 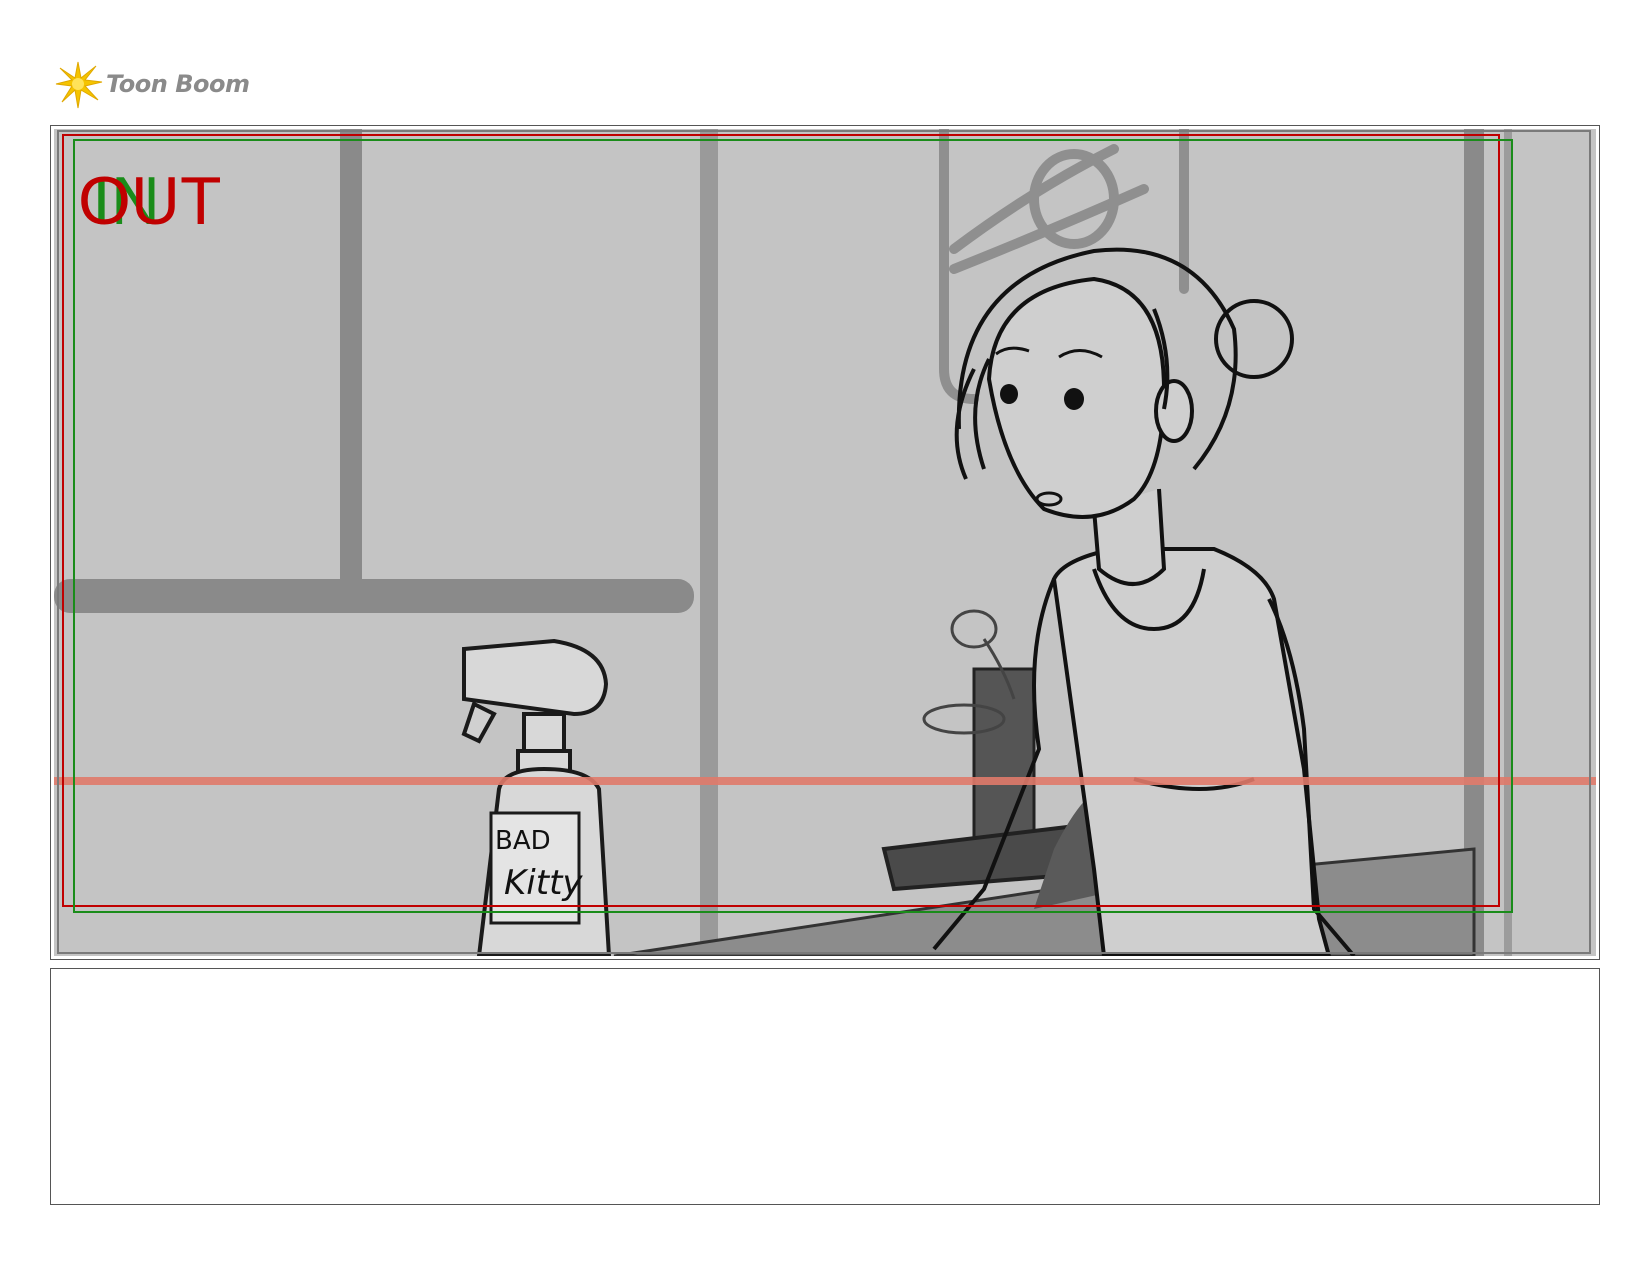 I want to click on overlay-out-label: OUT, so click(x=150, y=201).